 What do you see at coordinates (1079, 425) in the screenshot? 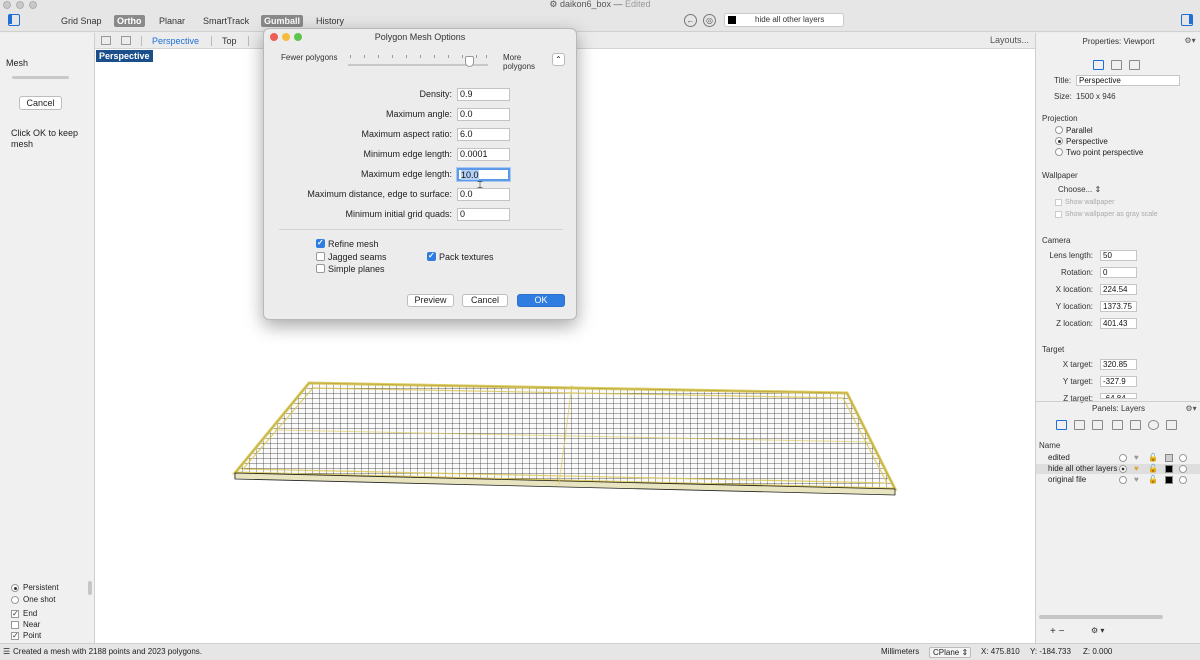
I see `document-icon` at bounding box center [1079, 425].